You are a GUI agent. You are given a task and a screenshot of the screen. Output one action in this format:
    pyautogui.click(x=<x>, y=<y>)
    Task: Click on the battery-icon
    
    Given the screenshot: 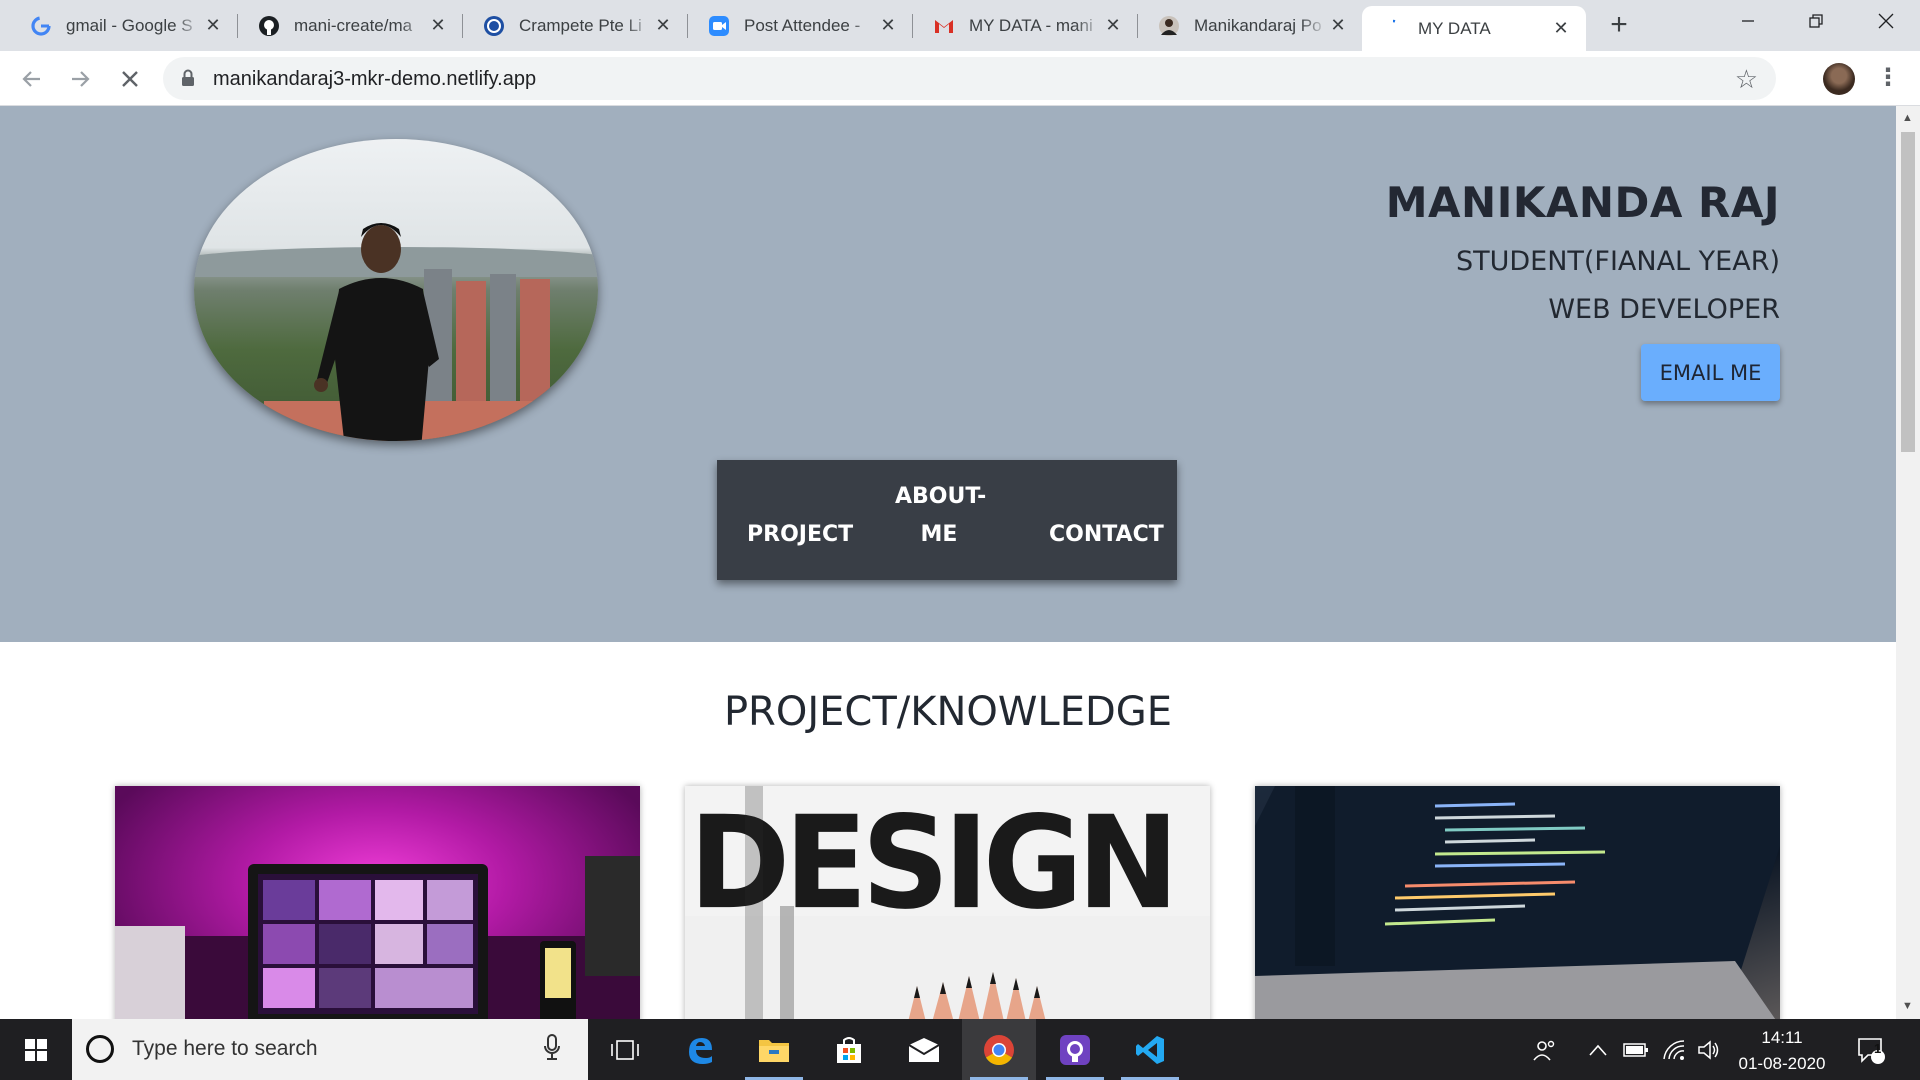 What is the action you would take?
    pyautogui.click(x=1636, y=1049)
    